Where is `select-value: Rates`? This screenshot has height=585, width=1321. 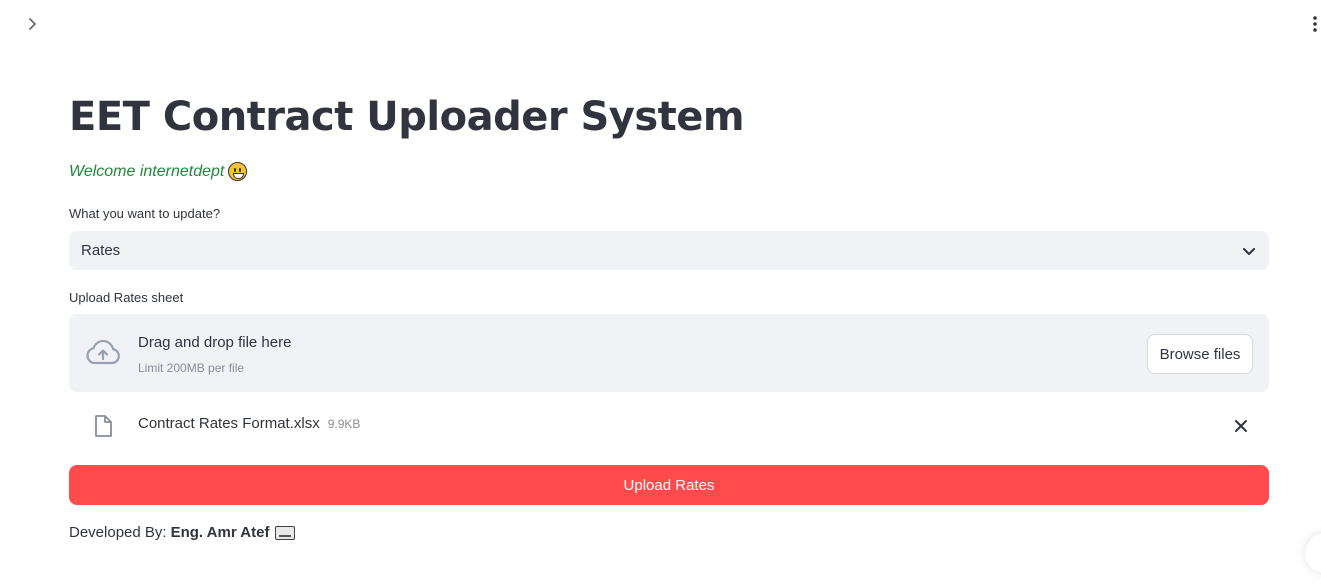 select-value: Rates is located at coordinates (101, 250).